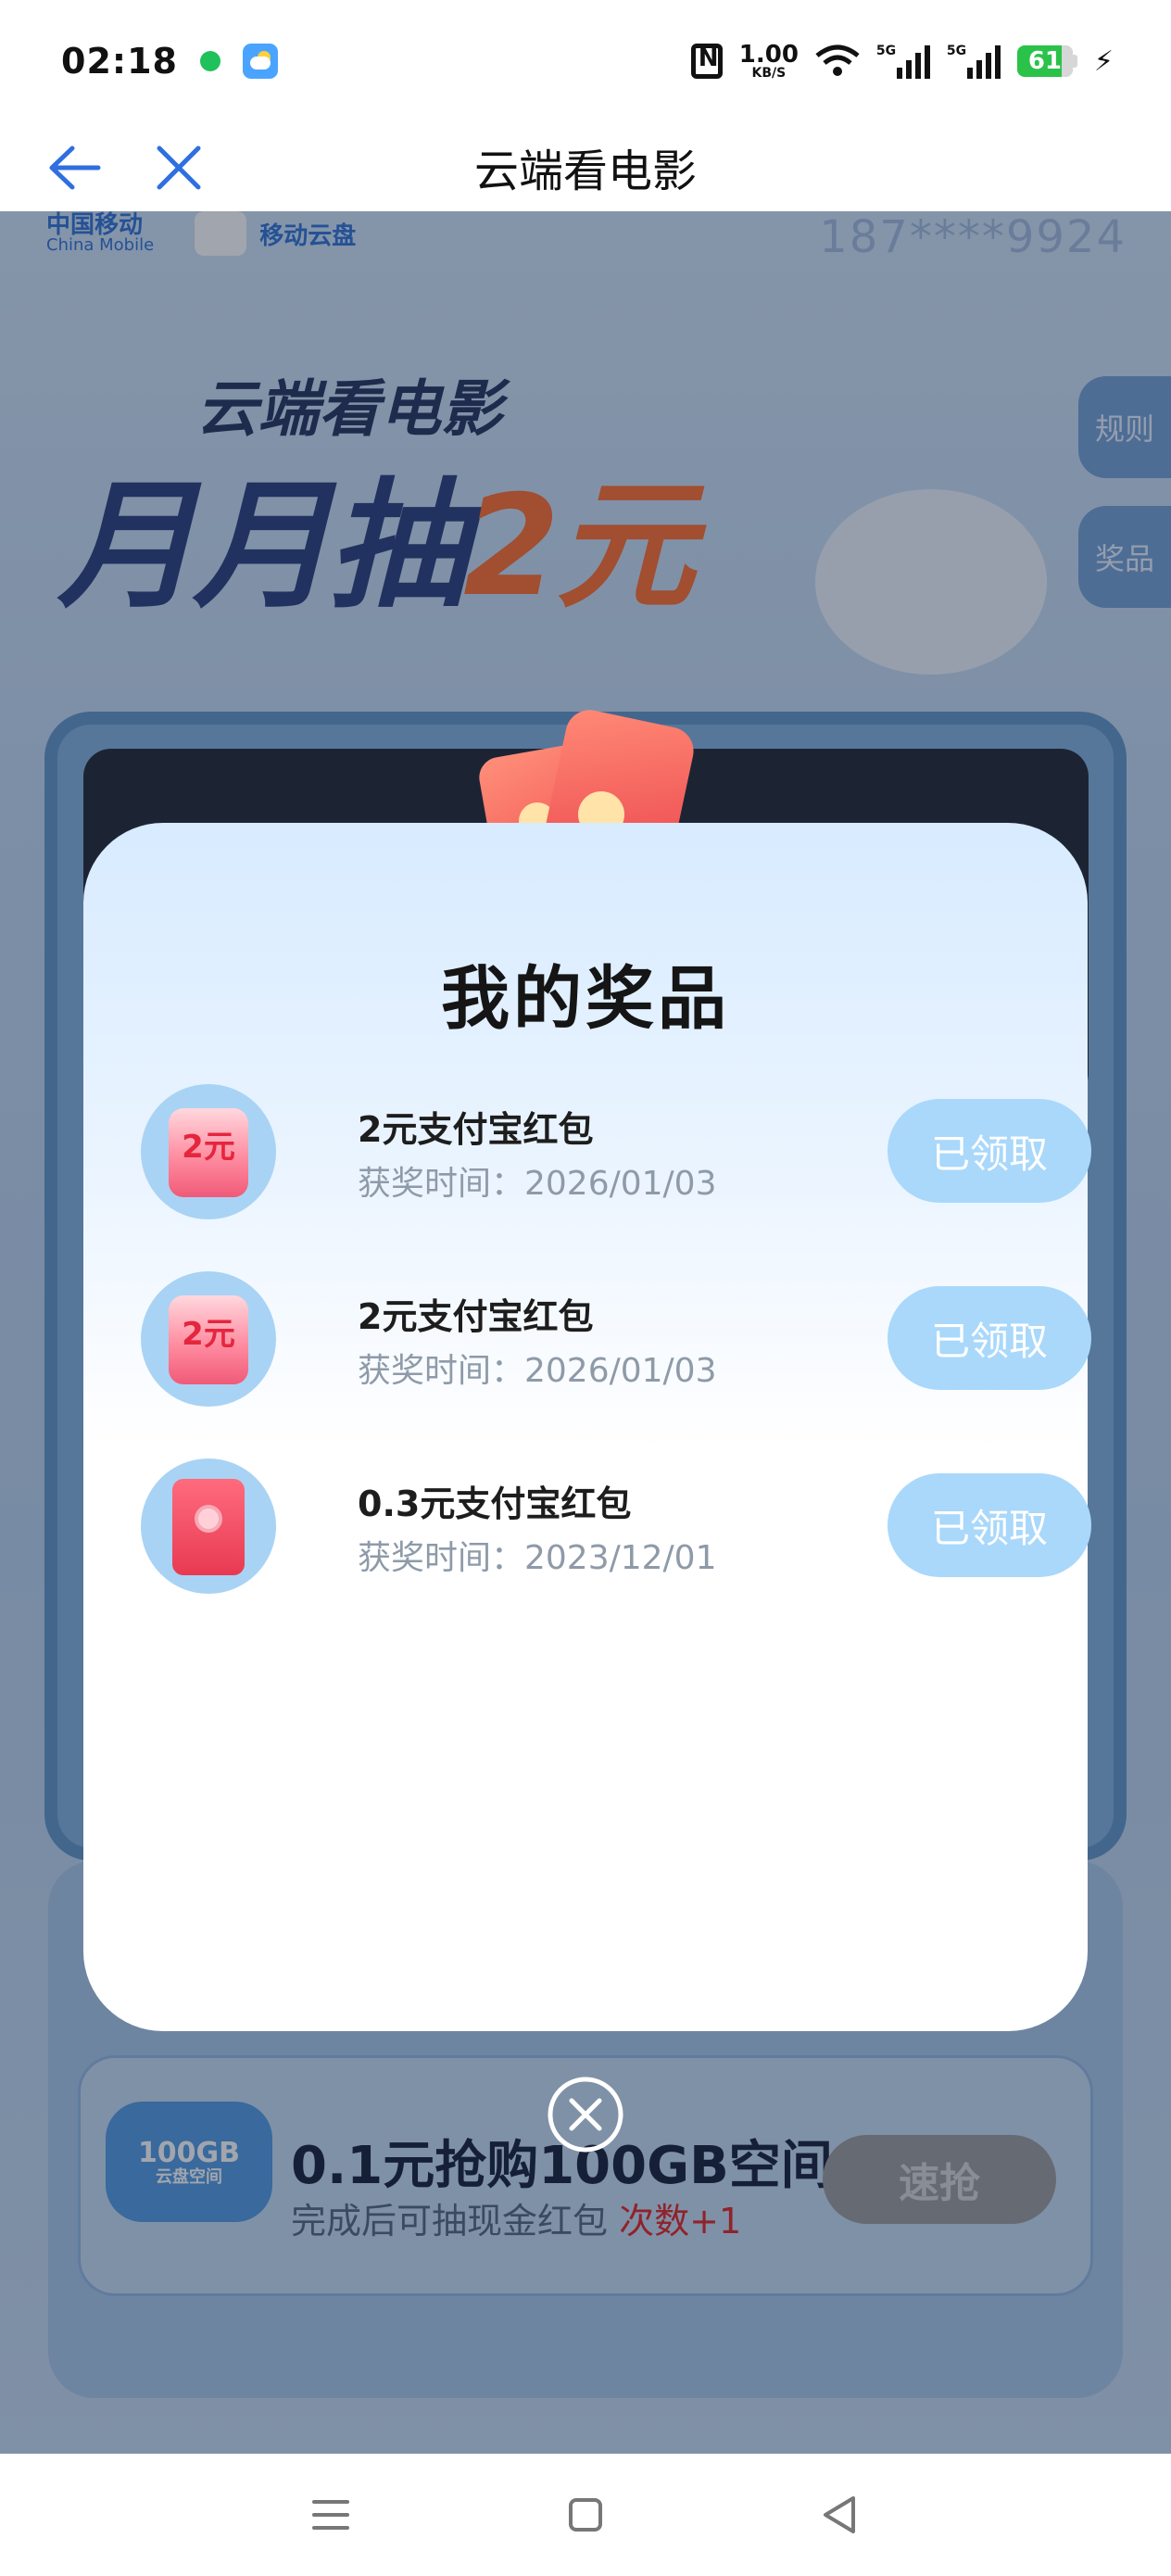 This screenshot has height=2576, width=1171. Describe the element at coordinates (495, 1504) in the screenshot. I see `prize-name: 0.3元支付宝红包` at that location.